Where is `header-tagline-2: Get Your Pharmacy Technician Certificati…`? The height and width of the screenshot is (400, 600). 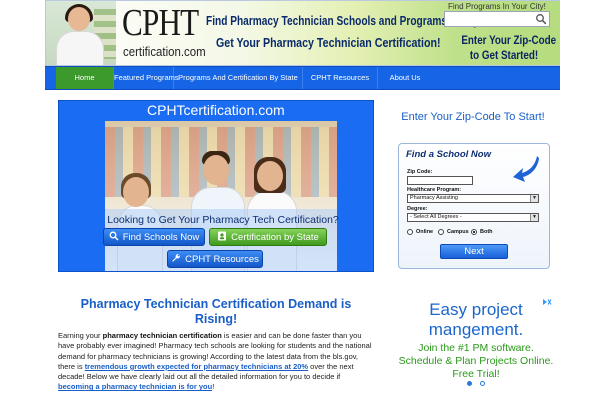
header-tagline-2: Get Your Pharmacy Technician Certificati… is located at coordinates (328, 42).